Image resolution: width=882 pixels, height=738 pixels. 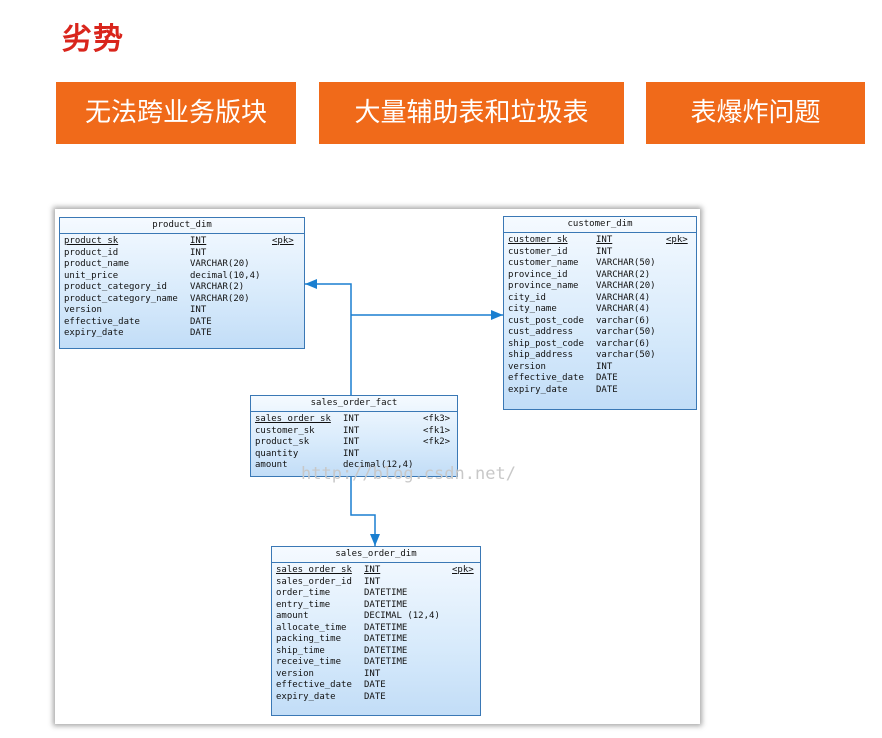 I want to click on column-row: sales_order_id INT, so click(x=376, y=583).